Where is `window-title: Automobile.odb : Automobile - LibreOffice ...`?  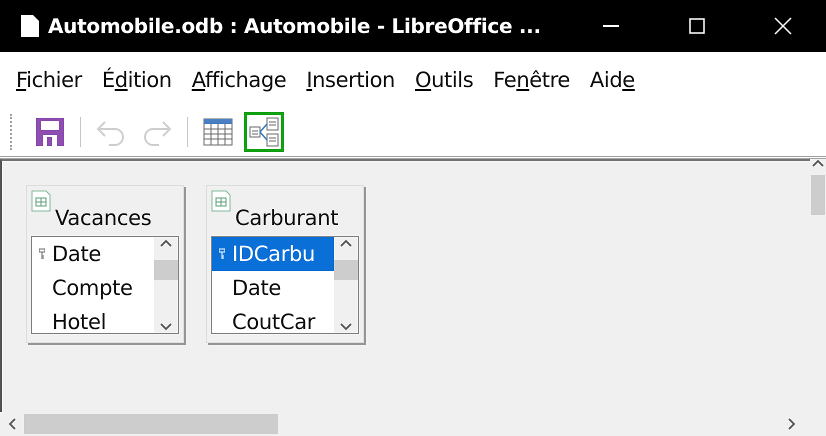 window-title: Automobile.odb : Automobile - LibreOffice ... is located at coordinates (294, 26).